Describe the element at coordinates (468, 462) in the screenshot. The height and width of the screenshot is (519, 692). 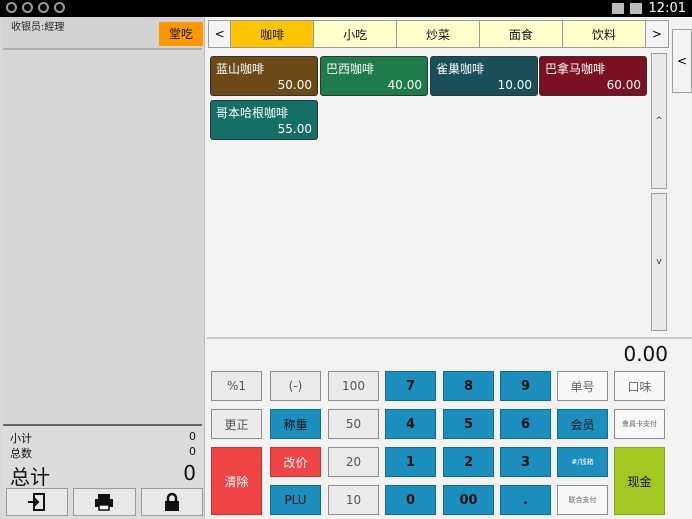
I see `key-2: 2` at that location.